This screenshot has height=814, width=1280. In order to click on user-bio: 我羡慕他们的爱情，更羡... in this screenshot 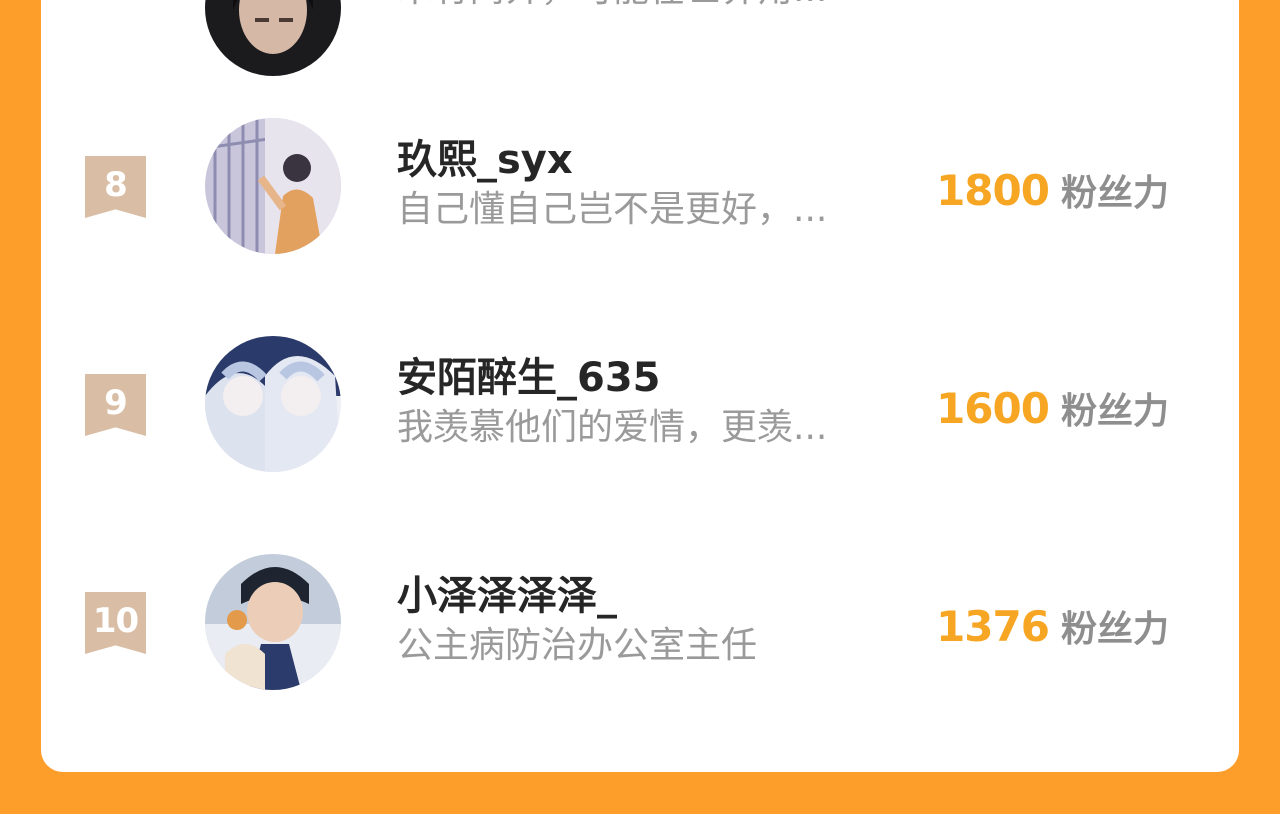, I will do `click(612, 427)`.